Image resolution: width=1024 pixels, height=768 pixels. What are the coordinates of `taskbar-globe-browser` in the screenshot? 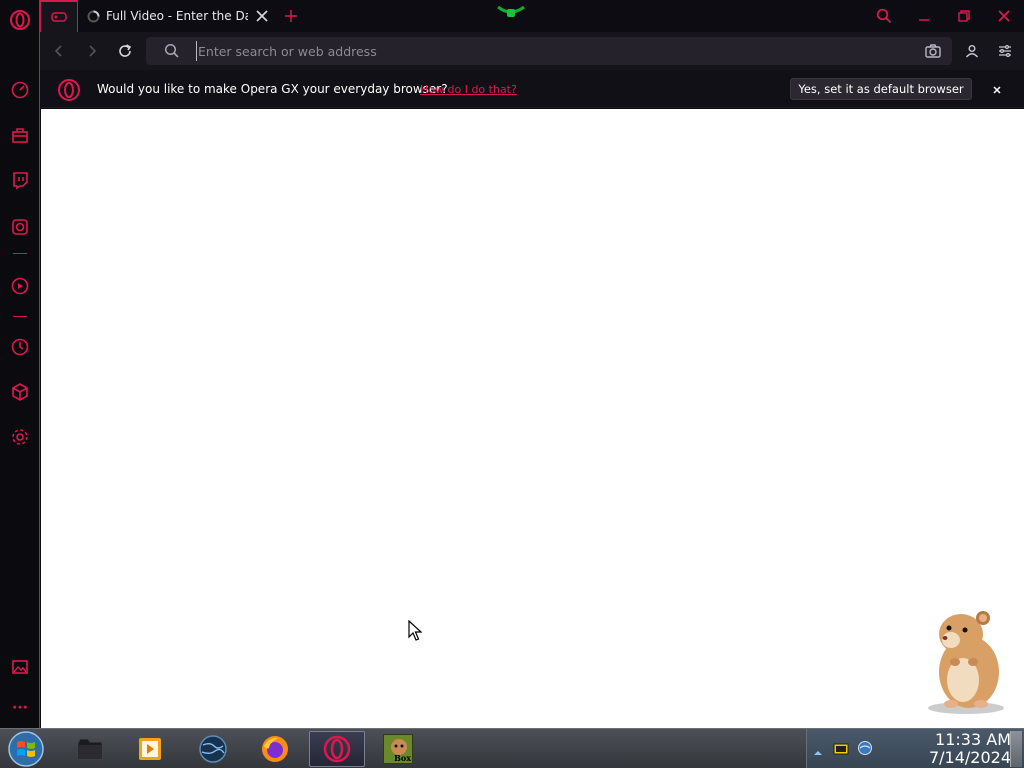 It's located at (213, 749).